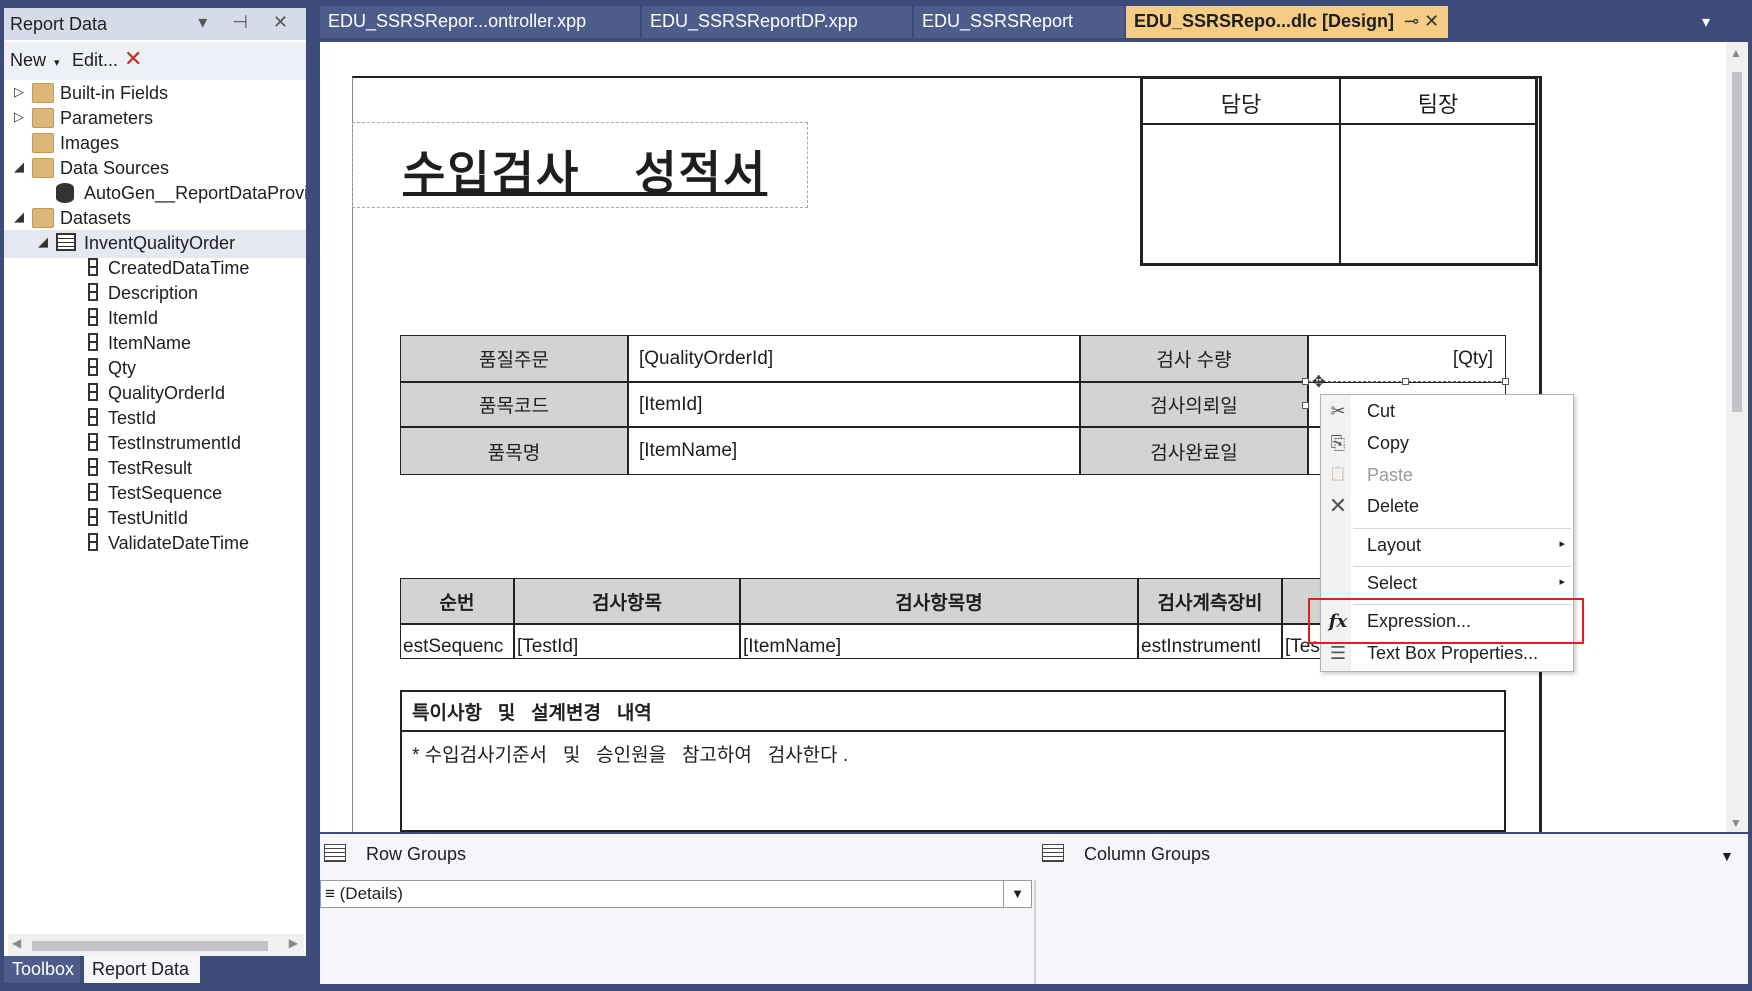  Describe the element at coordinates (1339, 171) in the screenshot. I see `approval-table: 담당 팀장` at that location.